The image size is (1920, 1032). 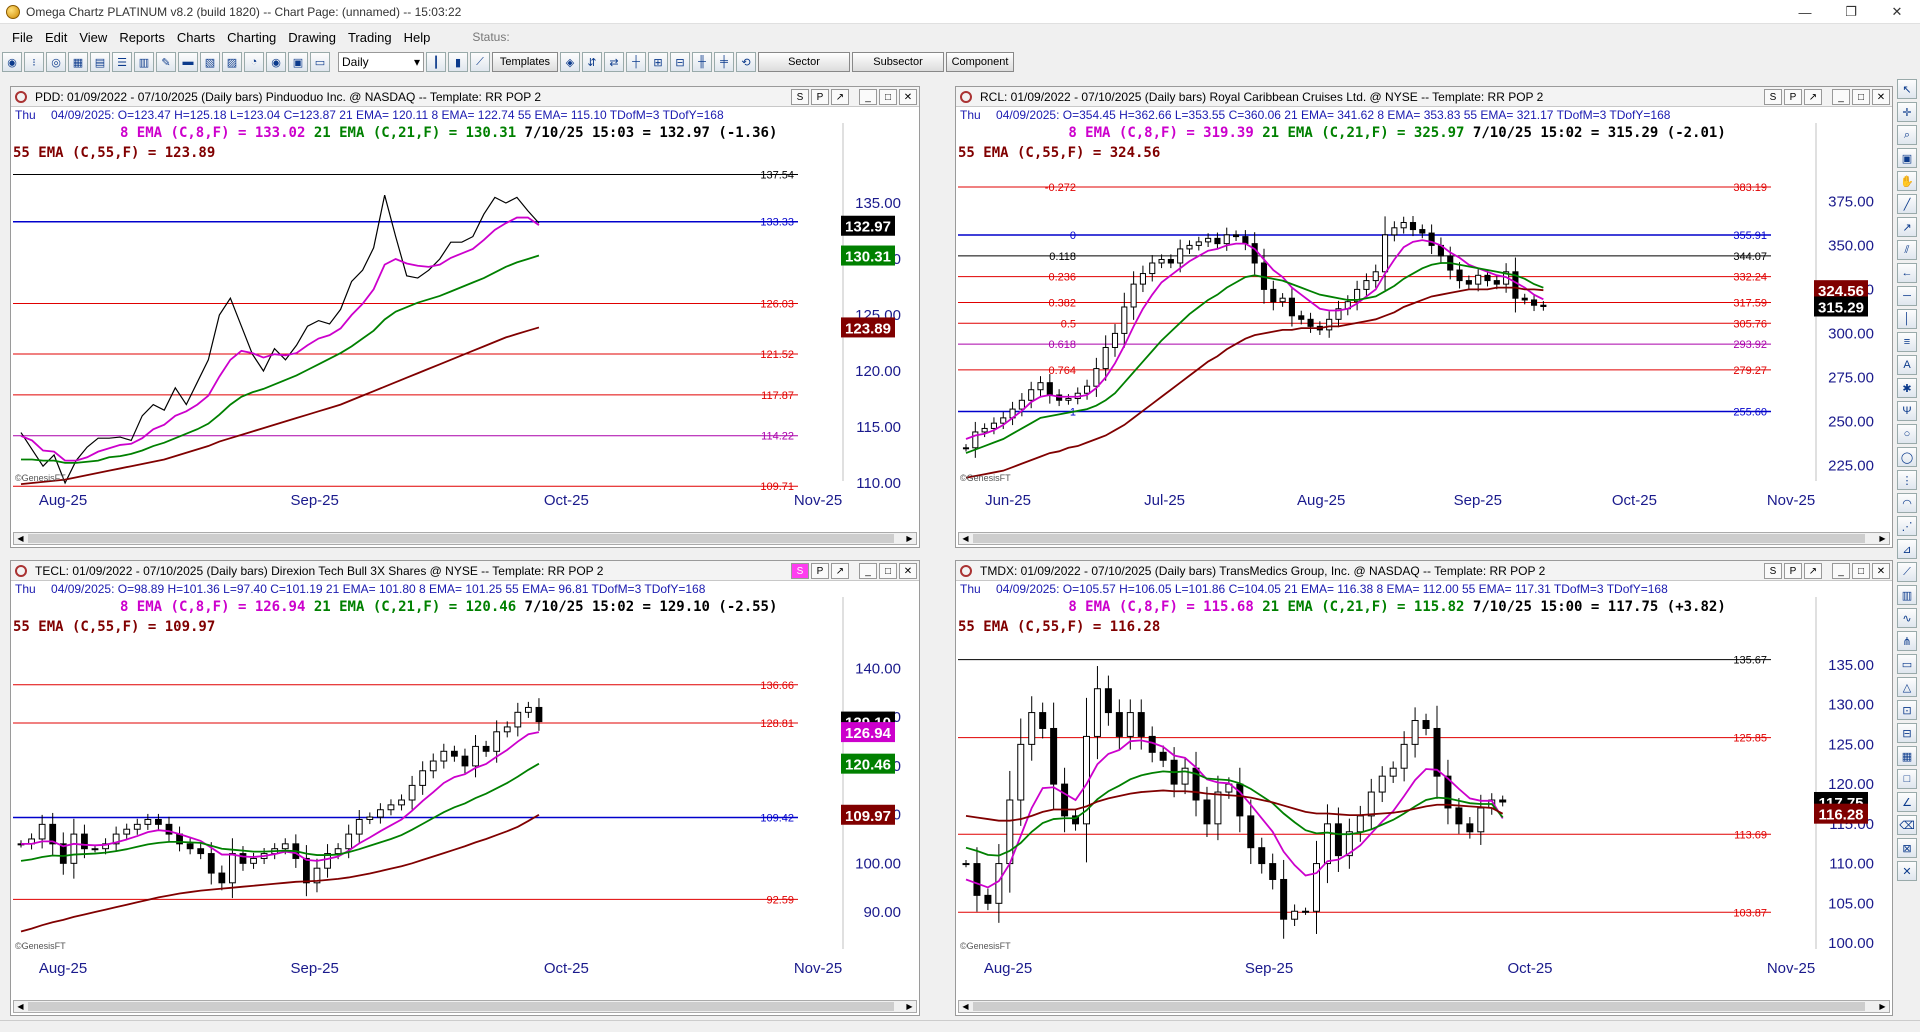 I want to click on zoom-out-icon: ⊟, so click(x=680, y=62).